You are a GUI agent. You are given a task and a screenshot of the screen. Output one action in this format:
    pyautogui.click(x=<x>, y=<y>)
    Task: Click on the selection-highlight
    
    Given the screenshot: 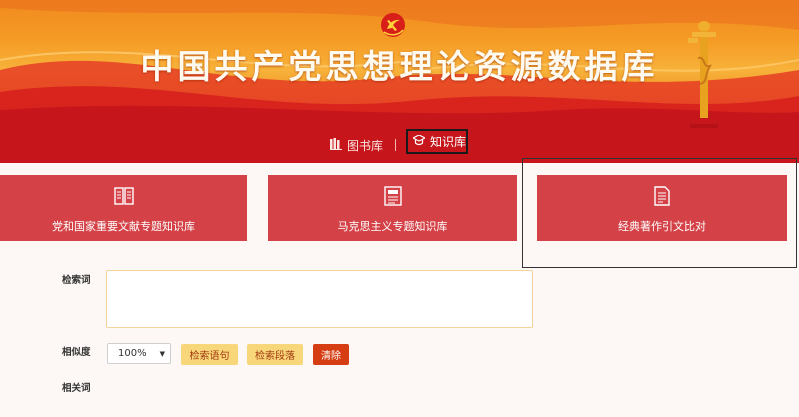 What is the action you would take?
    pyautogui.click(x=659, y=213)
    